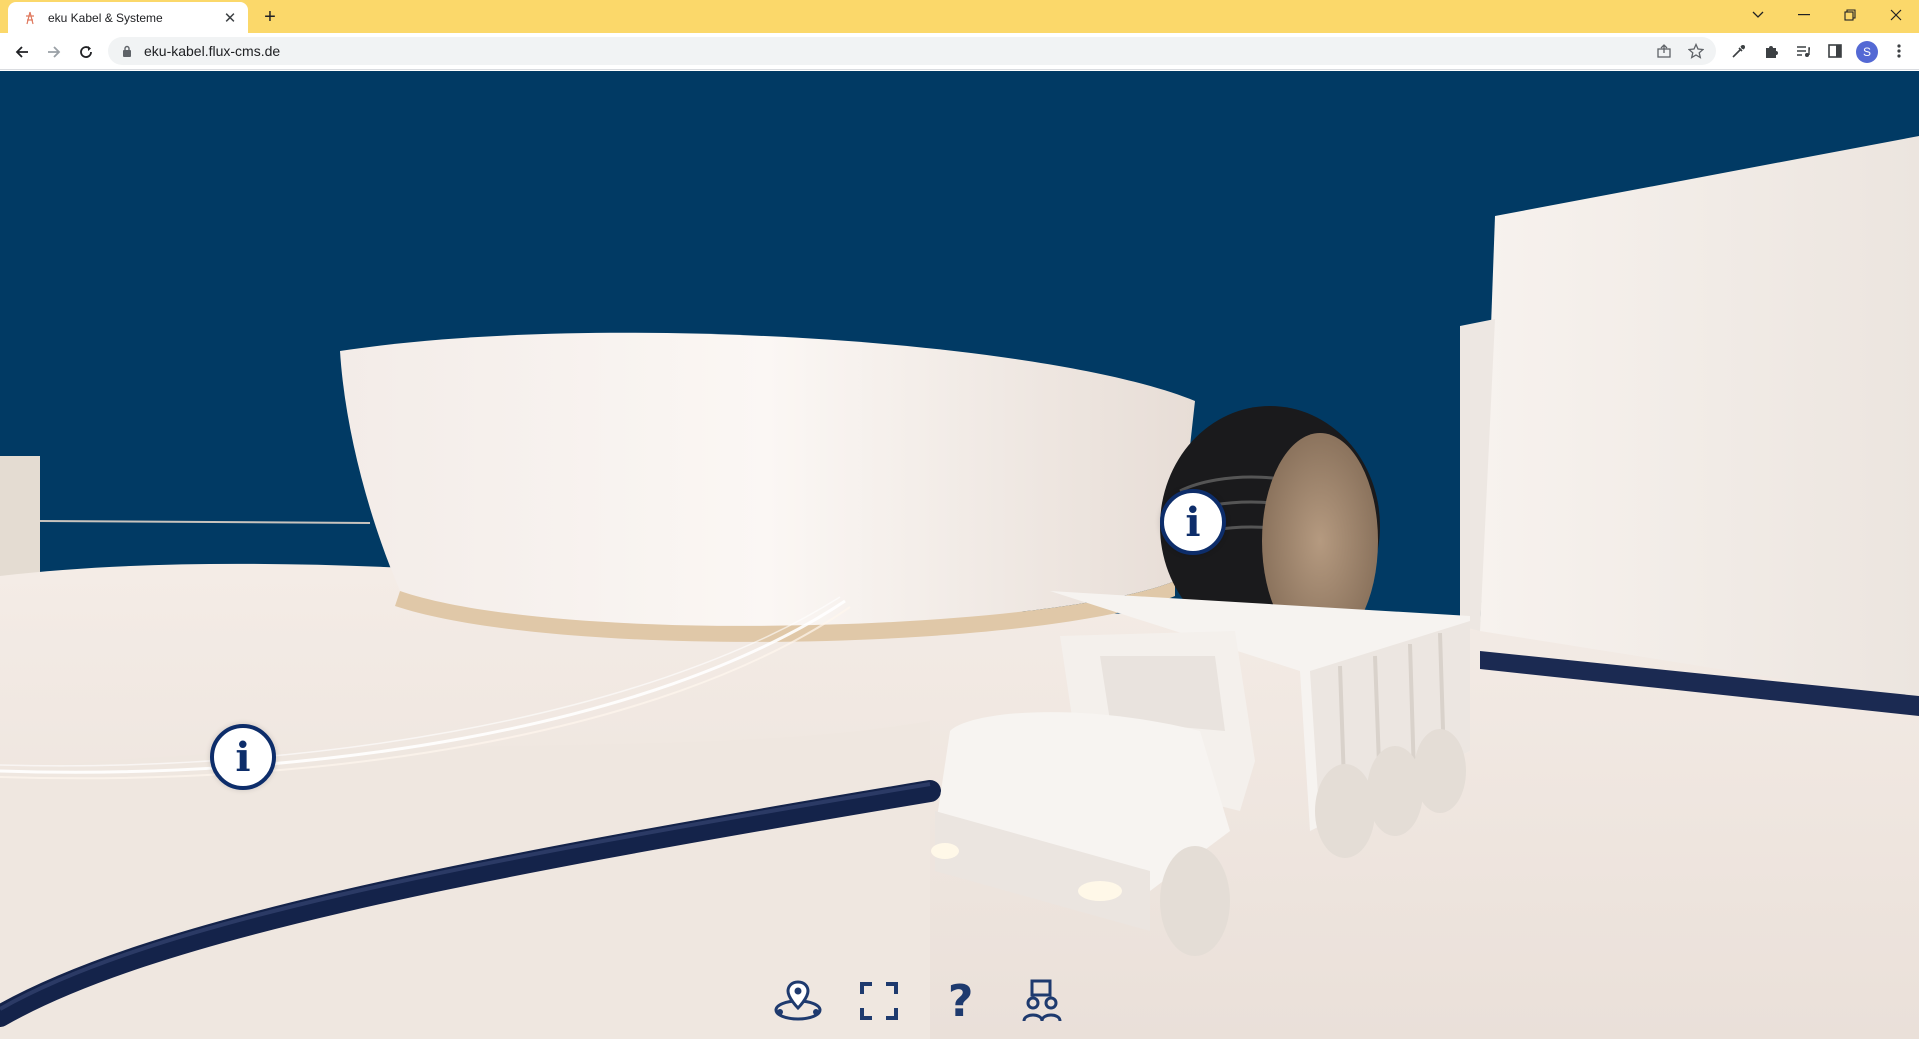 The height and width of the screenshot is (1039, 1919). Describe the element at coordinates (230, 18) in the screenshot. I see `tab-close-icon: ✕` at that location.